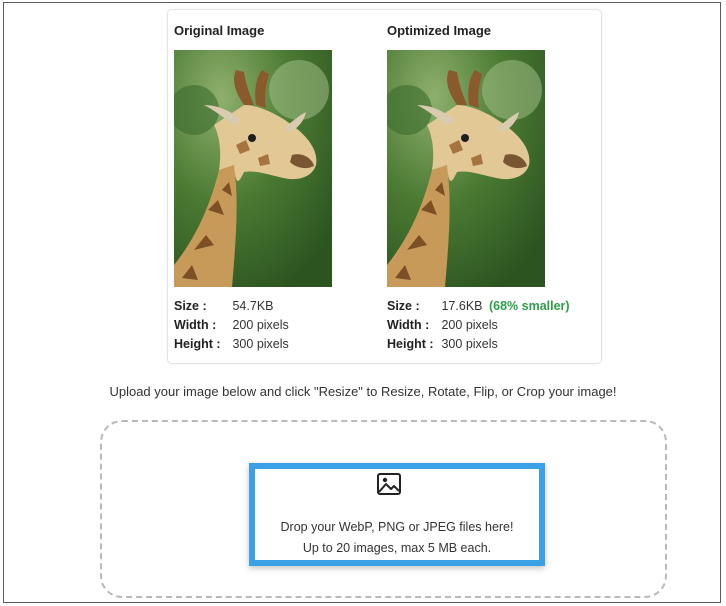 This screenshot has width=726, height=606. Describe the element at coordinates (529, 306) in the screenshot. I see `savings-badge: (68% smaller)` at that location.